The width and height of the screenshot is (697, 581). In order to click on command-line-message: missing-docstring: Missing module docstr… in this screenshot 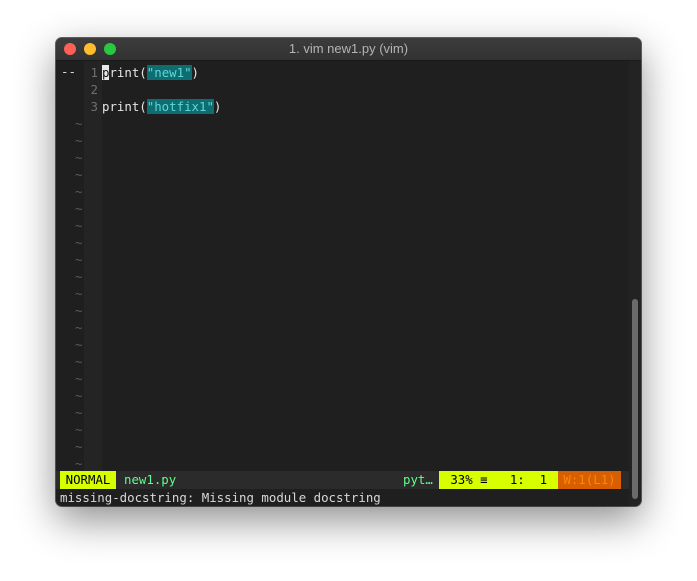, I will do `click(220, 497)`.